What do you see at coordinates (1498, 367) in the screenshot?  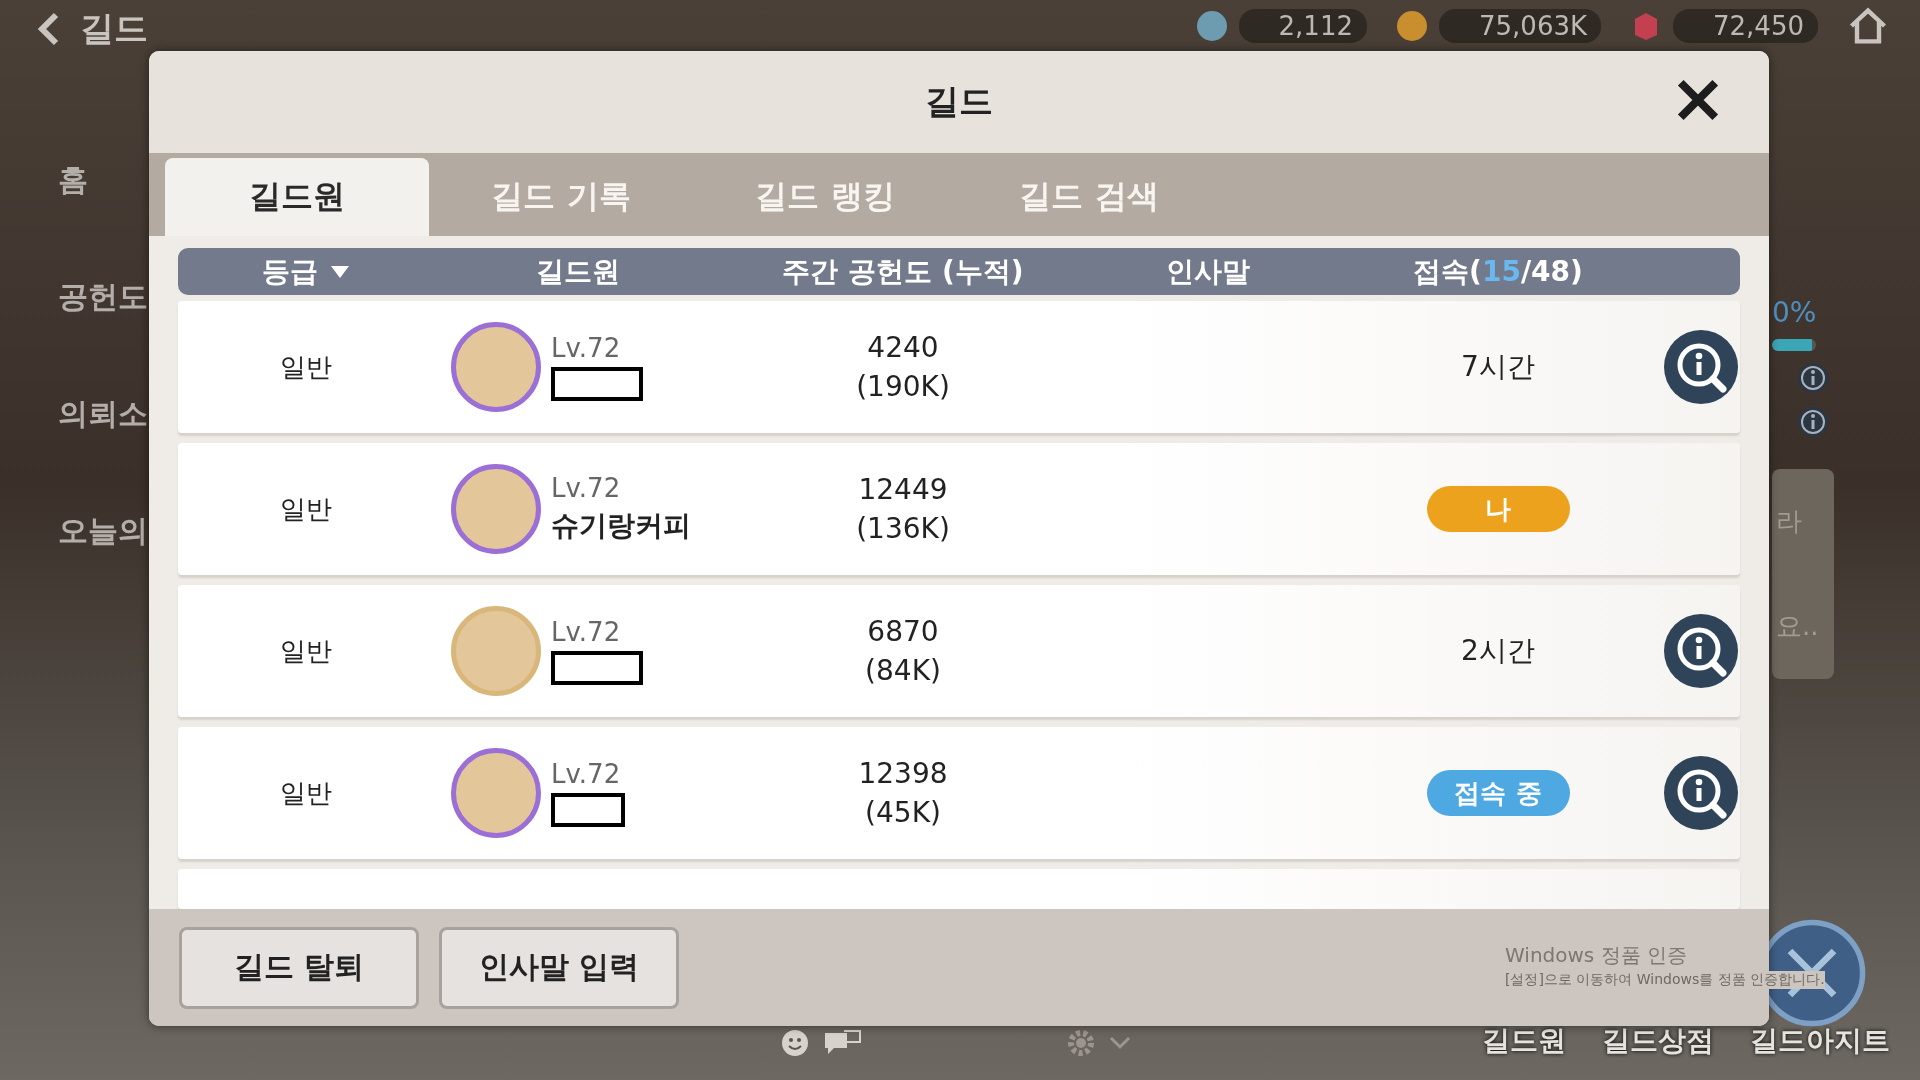 I see `last-login-time: 7시간` at bounding box center [1498, 367].